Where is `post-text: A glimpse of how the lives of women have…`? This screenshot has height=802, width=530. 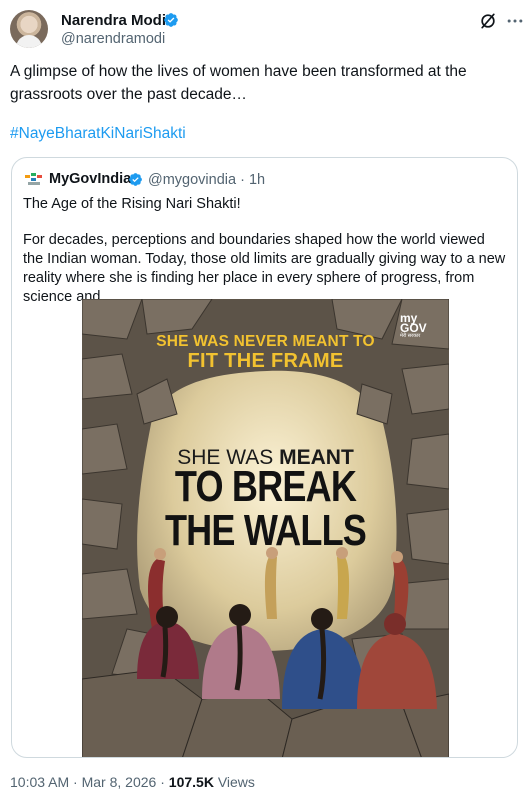 post-text: A glimpse of how the lives of women have… is located at coordinates (238, 83).